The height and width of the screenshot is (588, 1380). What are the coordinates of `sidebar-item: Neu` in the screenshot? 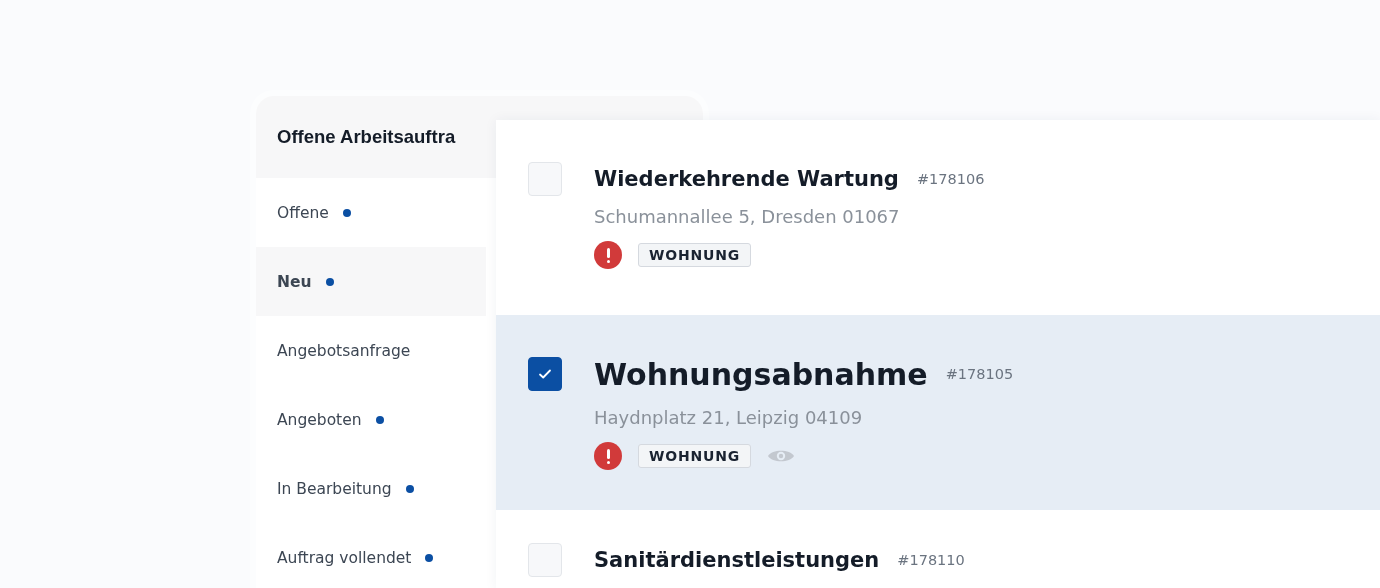 It's located at (371, 281).